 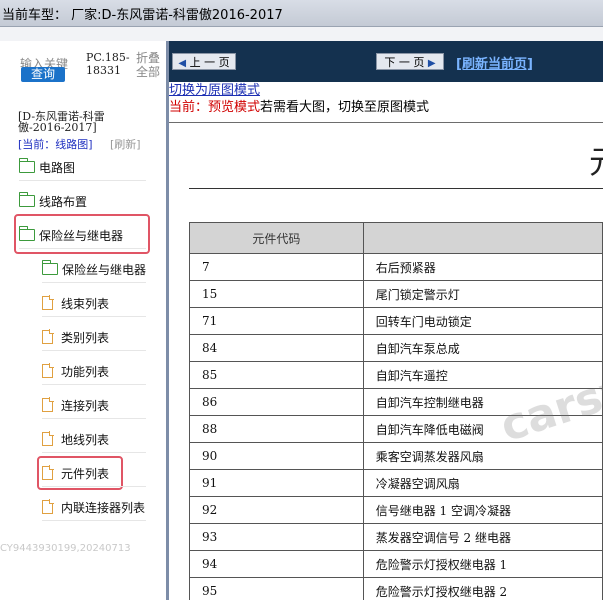 What do you see at coordinates (345, 107) in the screenshot?
I see `preview-hint: 若需看大图，切换至原图模式` at bounding box center [345, 107].